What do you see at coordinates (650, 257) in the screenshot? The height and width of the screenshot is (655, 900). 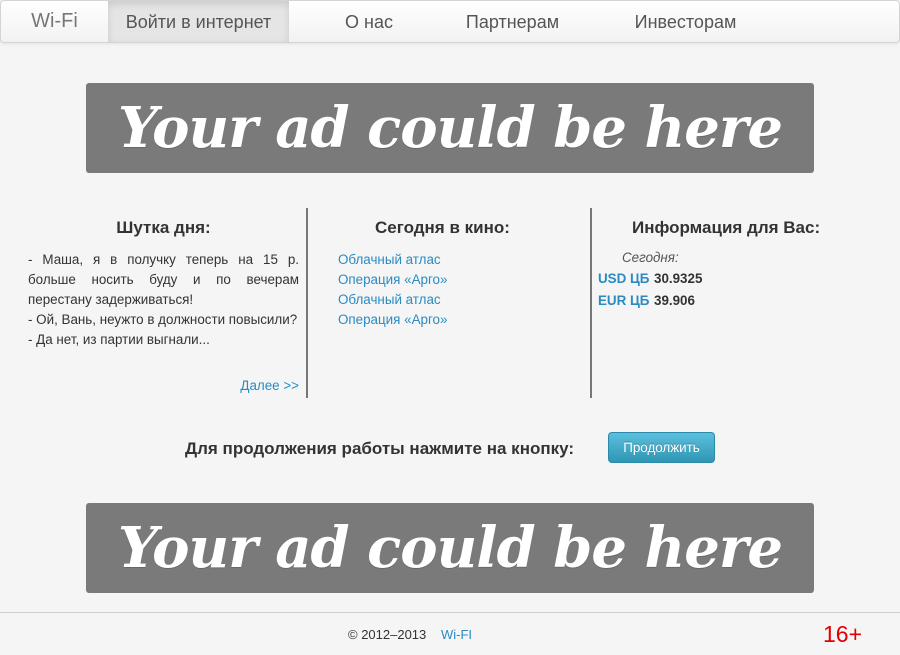 I see `today-label: Сегодня:` at bounding box center [650, 257].